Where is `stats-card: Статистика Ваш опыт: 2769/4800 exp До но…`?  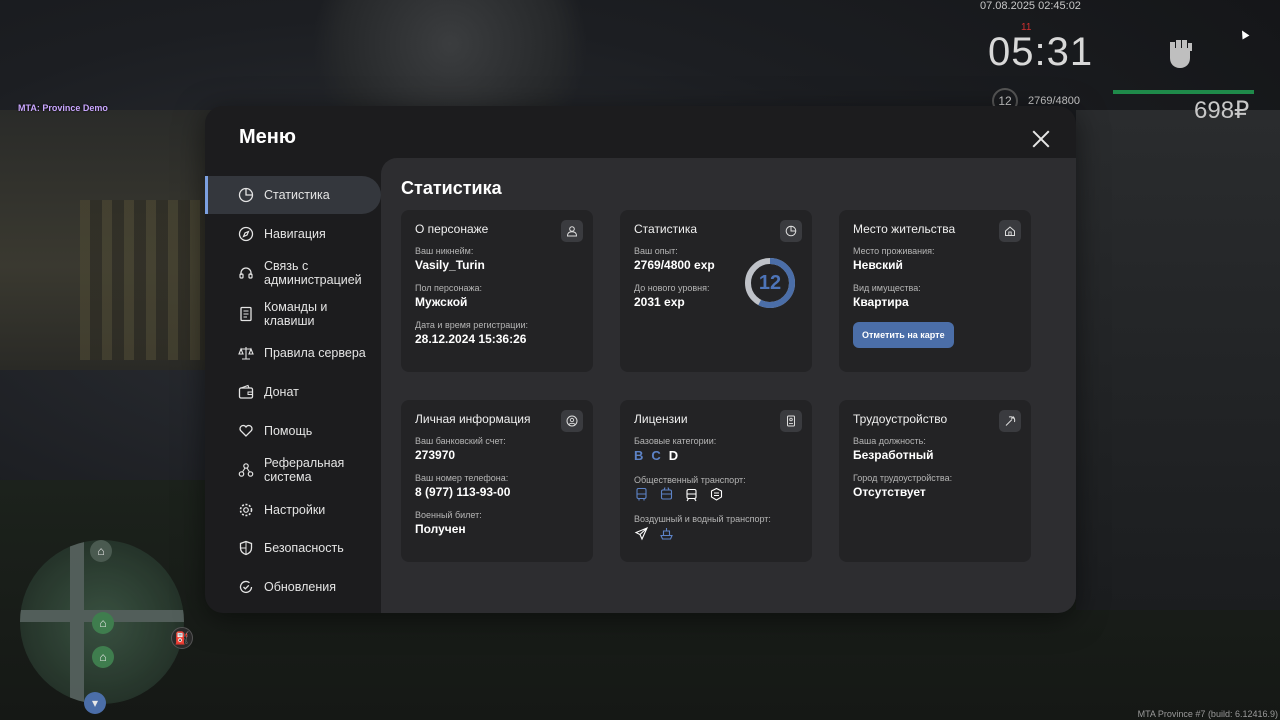 stats-card: Статистика Ваш опыт: 2769/4800 exp До но… is located at coordinates (716, 291).